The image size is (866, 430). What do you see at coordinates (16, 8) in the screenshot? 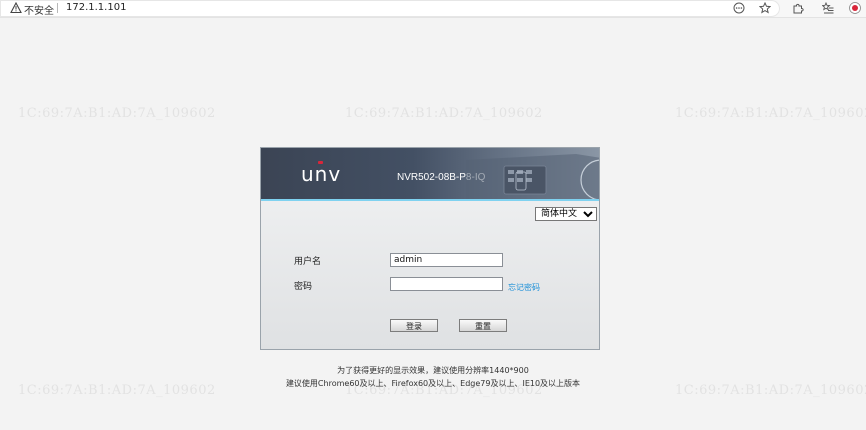
I see `warning-icon` at bounding box center [16, 8].